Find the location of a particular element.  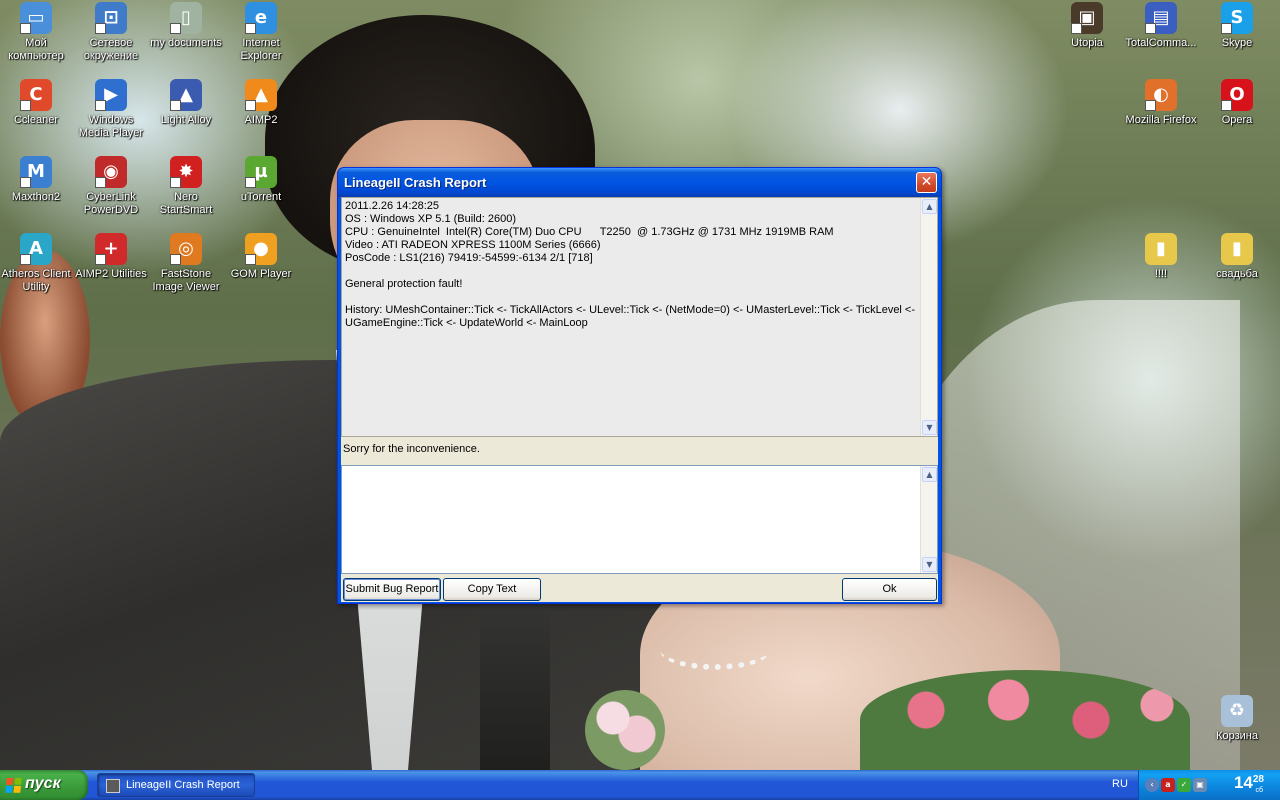

desktop-shortcut: µ uTorrent is located at coordinates (261, 180).